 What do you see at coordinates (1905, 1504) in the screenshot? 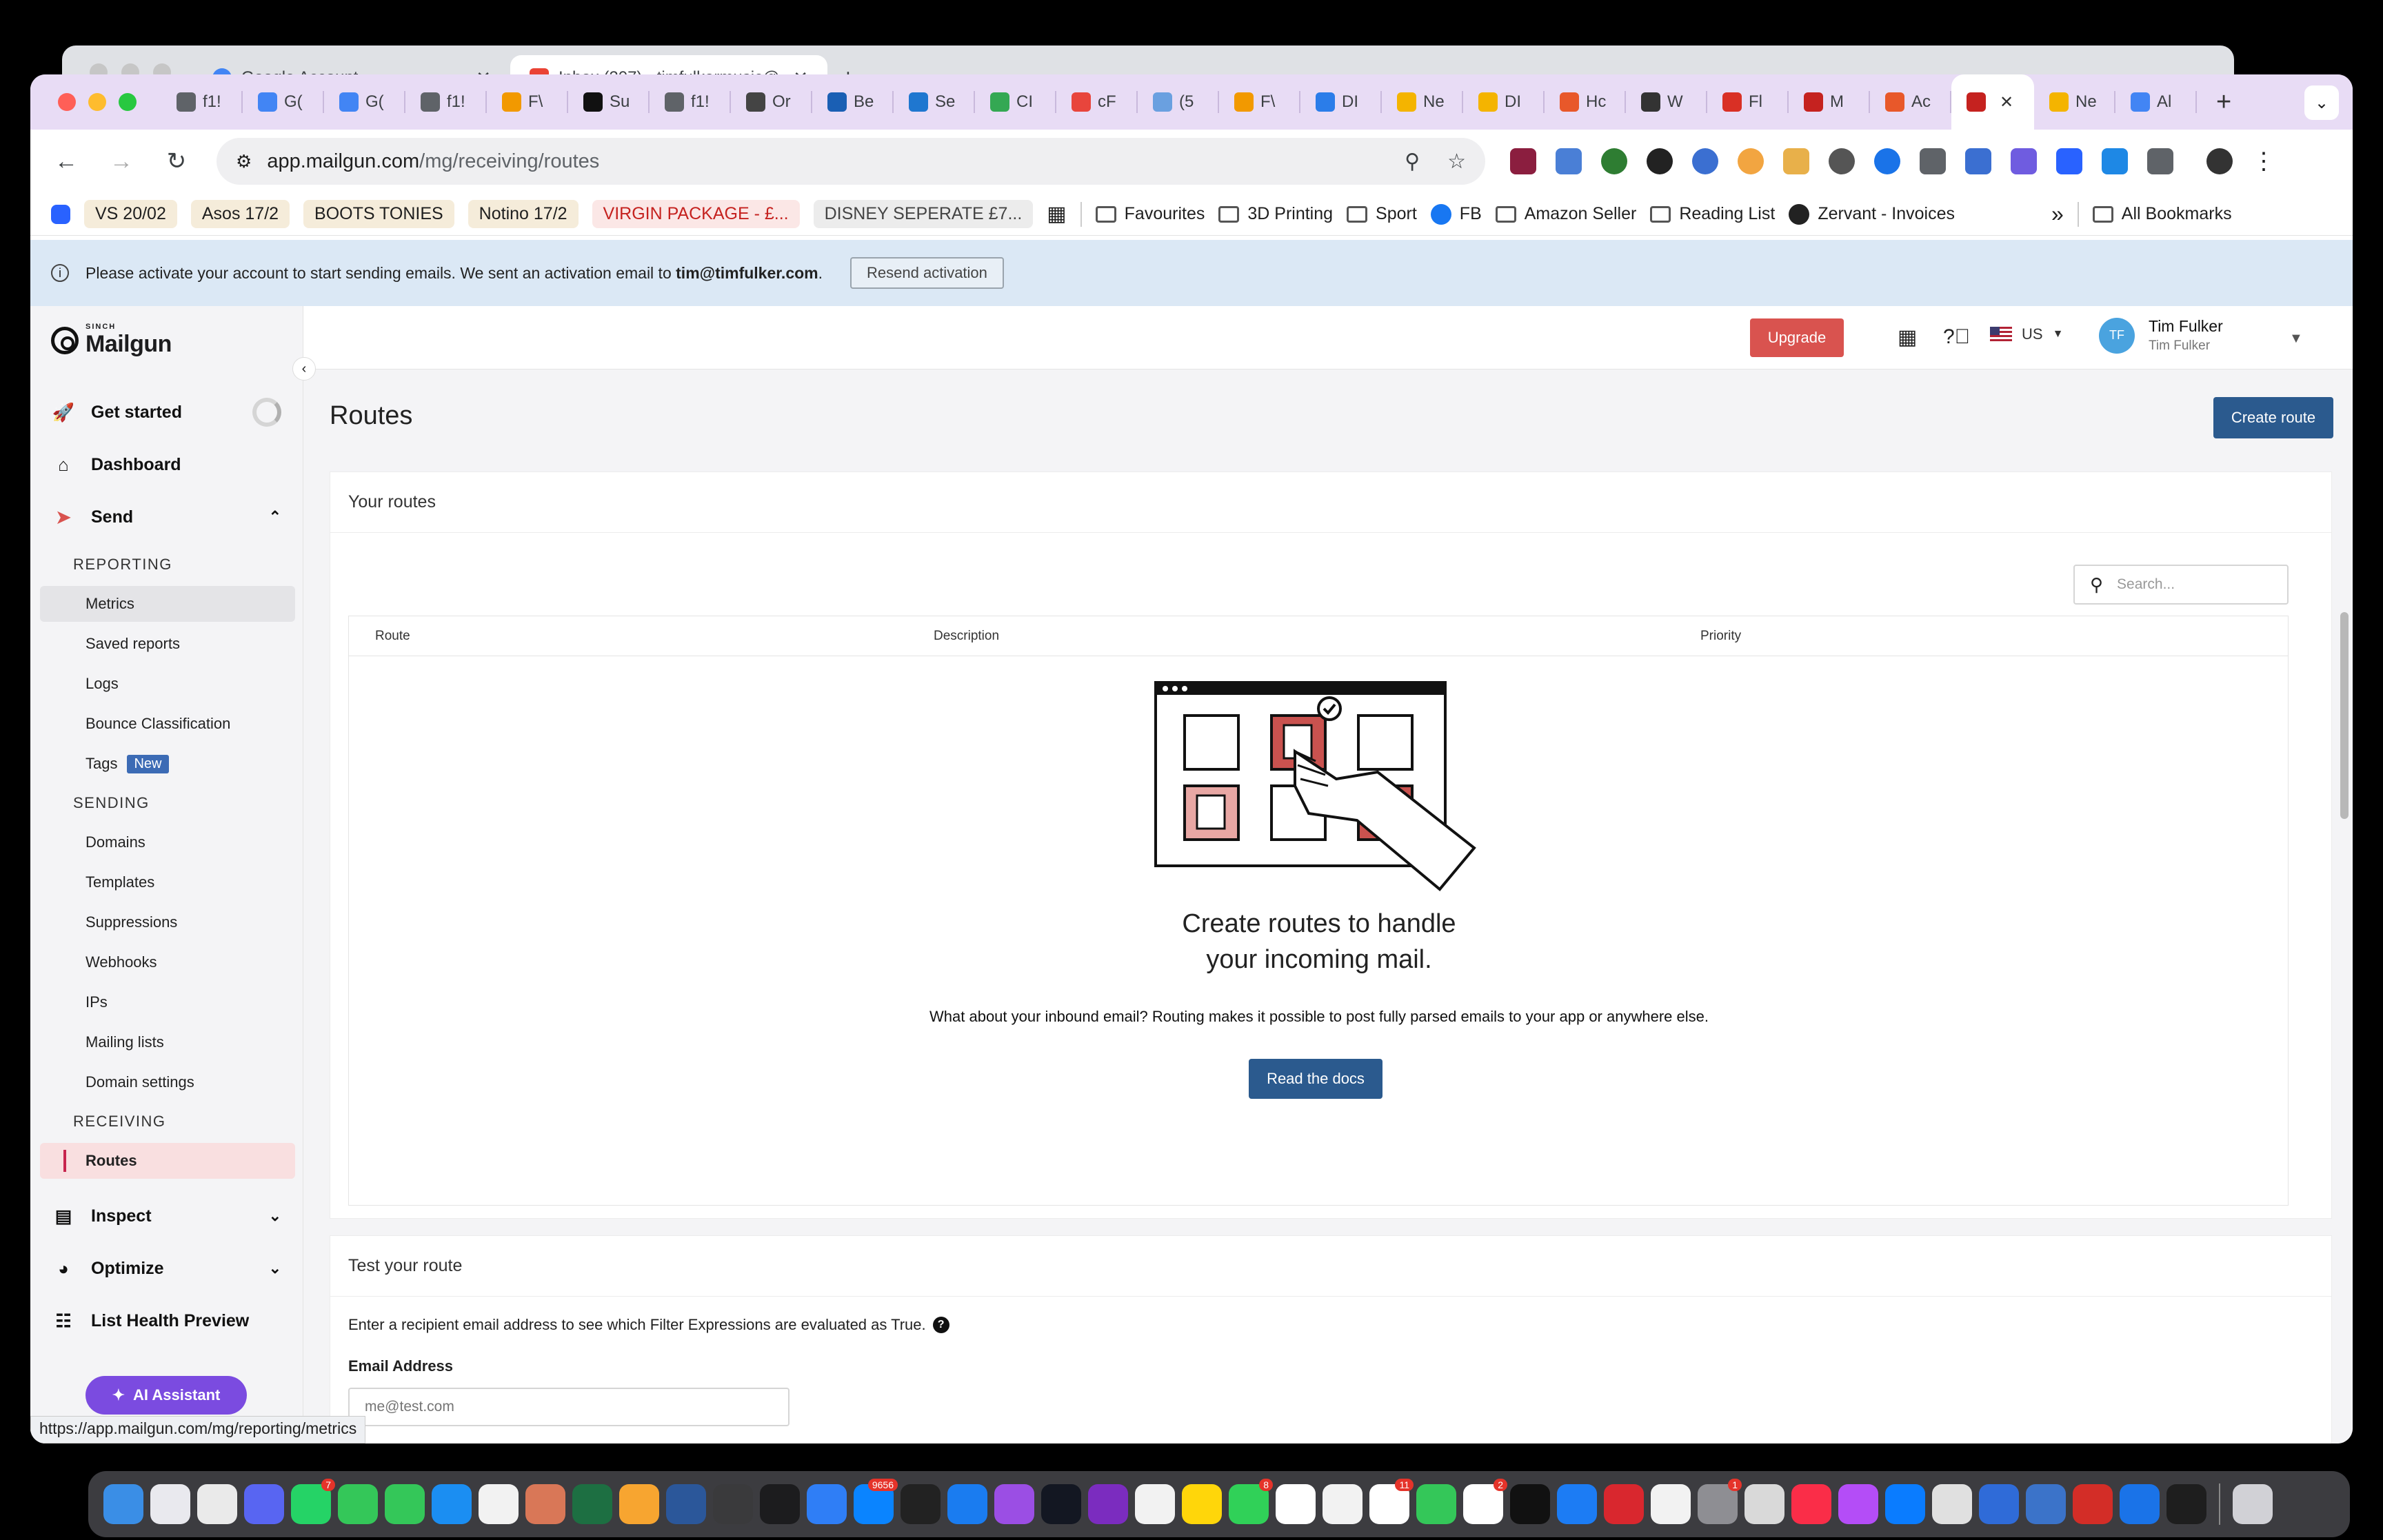
I see `dock-app-messenger-icon` at bounding box center [1905, 1504].